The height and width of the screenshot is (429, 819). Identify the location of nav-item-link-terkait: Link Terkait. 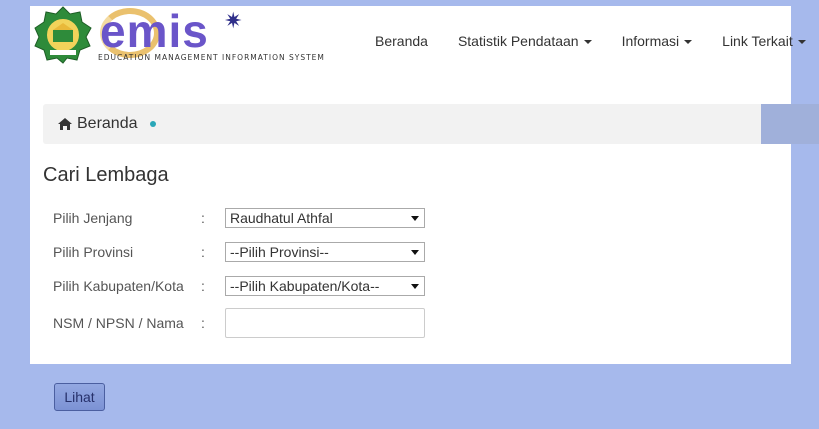
(763, 41).